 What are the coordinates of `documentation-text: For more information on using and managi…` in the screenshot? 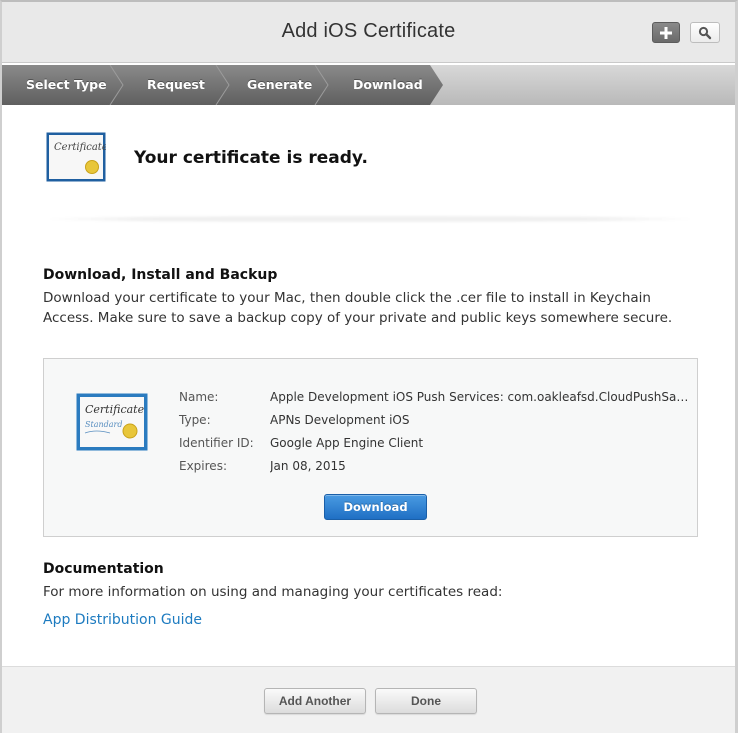 It's located at (273, 592).